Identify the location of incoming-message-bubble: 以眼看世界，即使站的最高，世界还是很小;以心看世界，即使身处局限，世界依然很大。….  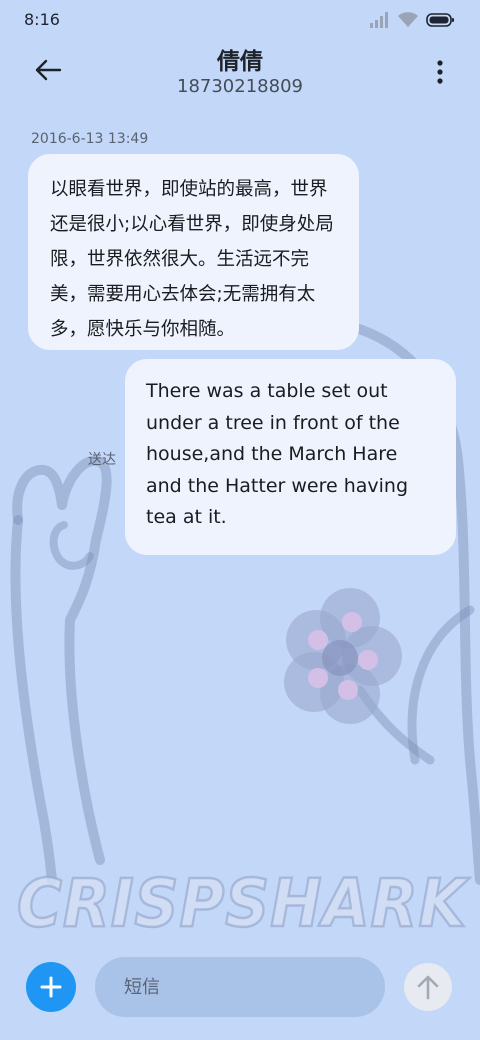
(193, 252).